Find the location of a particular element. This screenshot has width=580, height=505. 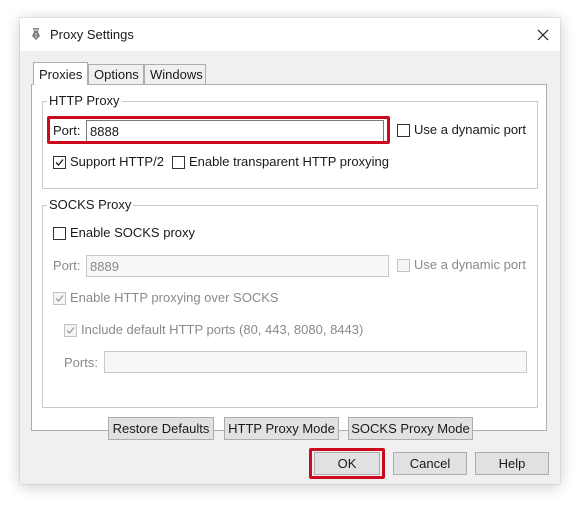

ok-button: OK is located at coordinates (347, 463).